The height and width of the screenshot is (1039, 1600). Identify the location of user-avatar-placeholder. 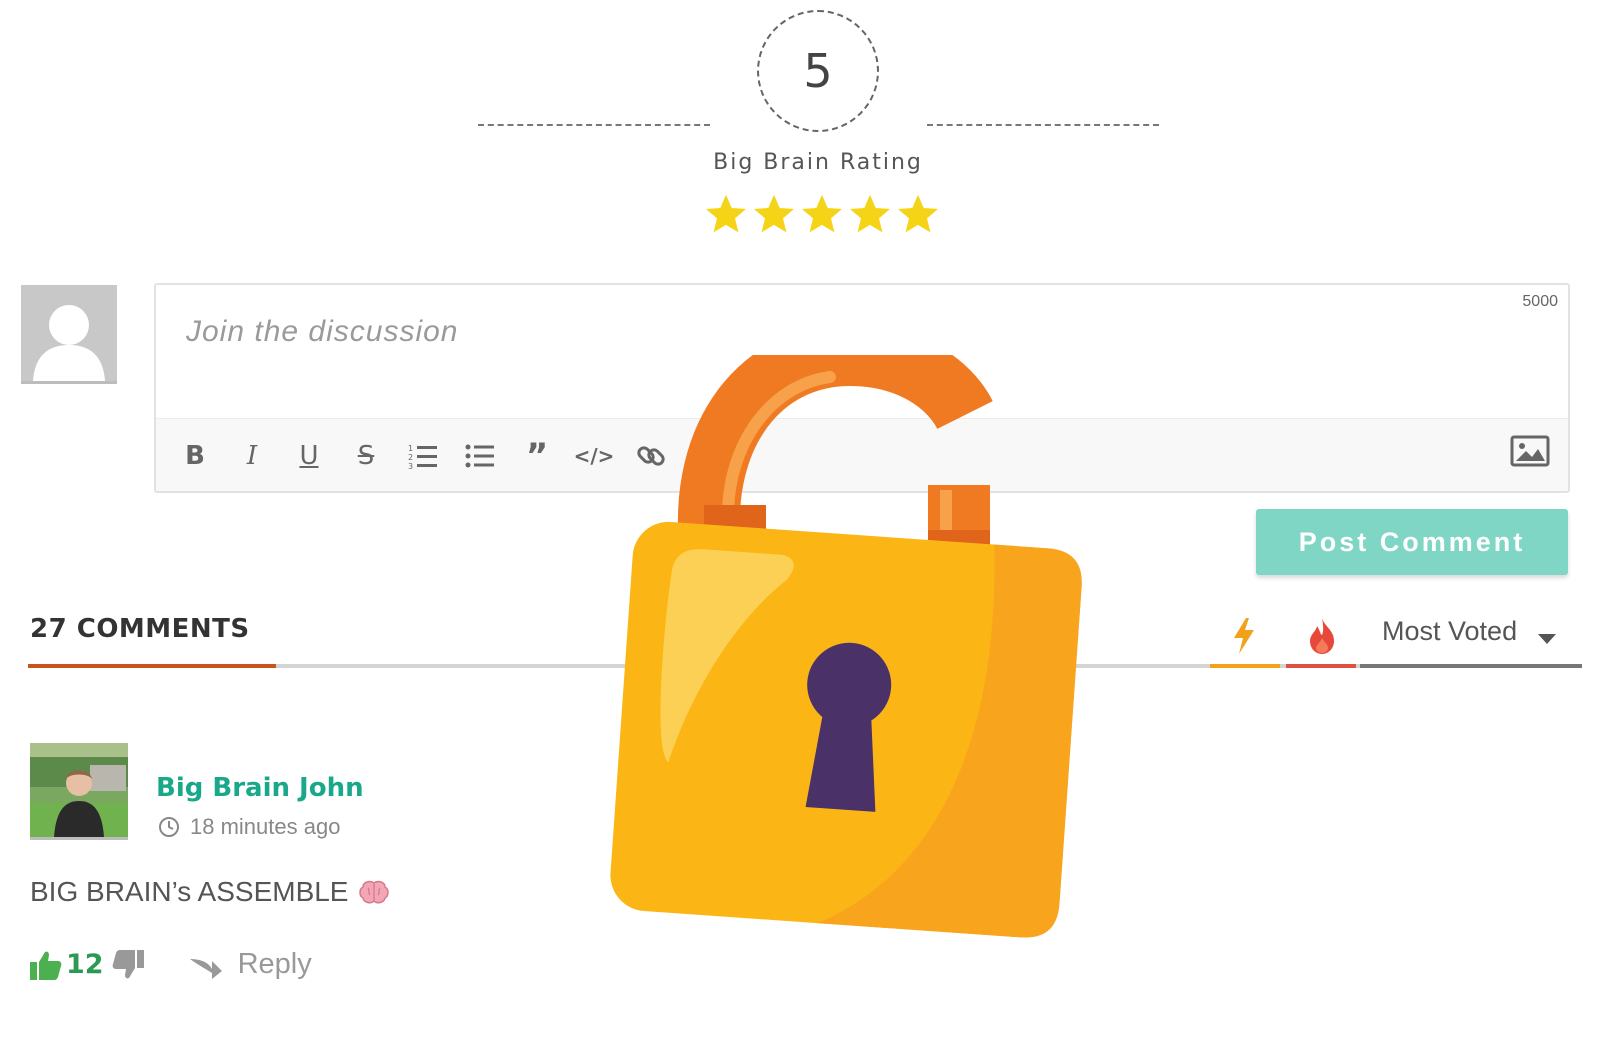
(69, 334).